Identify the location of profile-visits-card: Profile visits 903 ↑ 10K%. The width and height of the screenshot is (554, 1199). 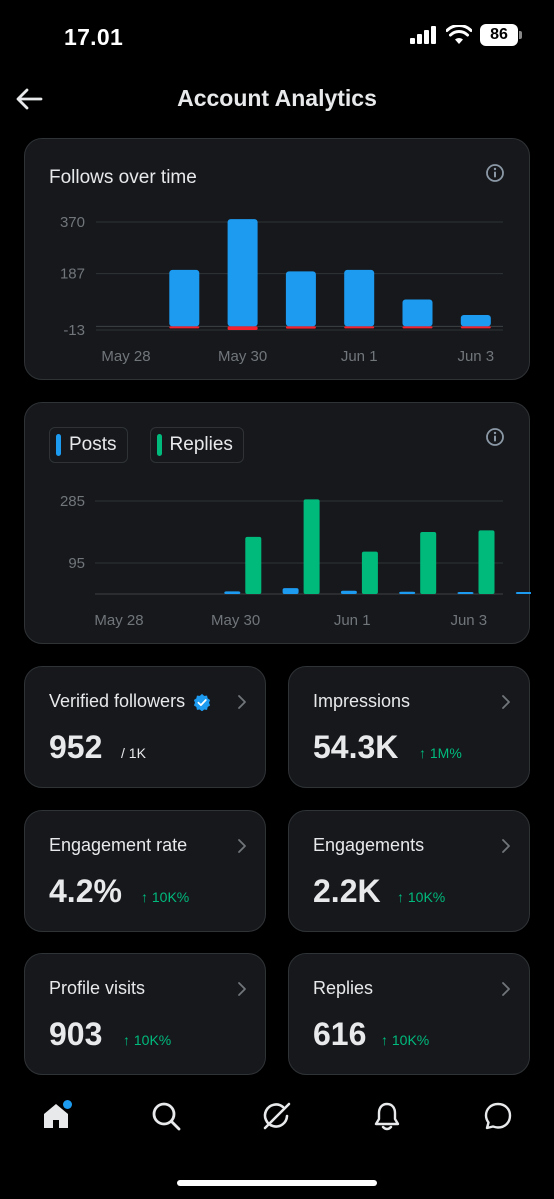
(145, 1014).